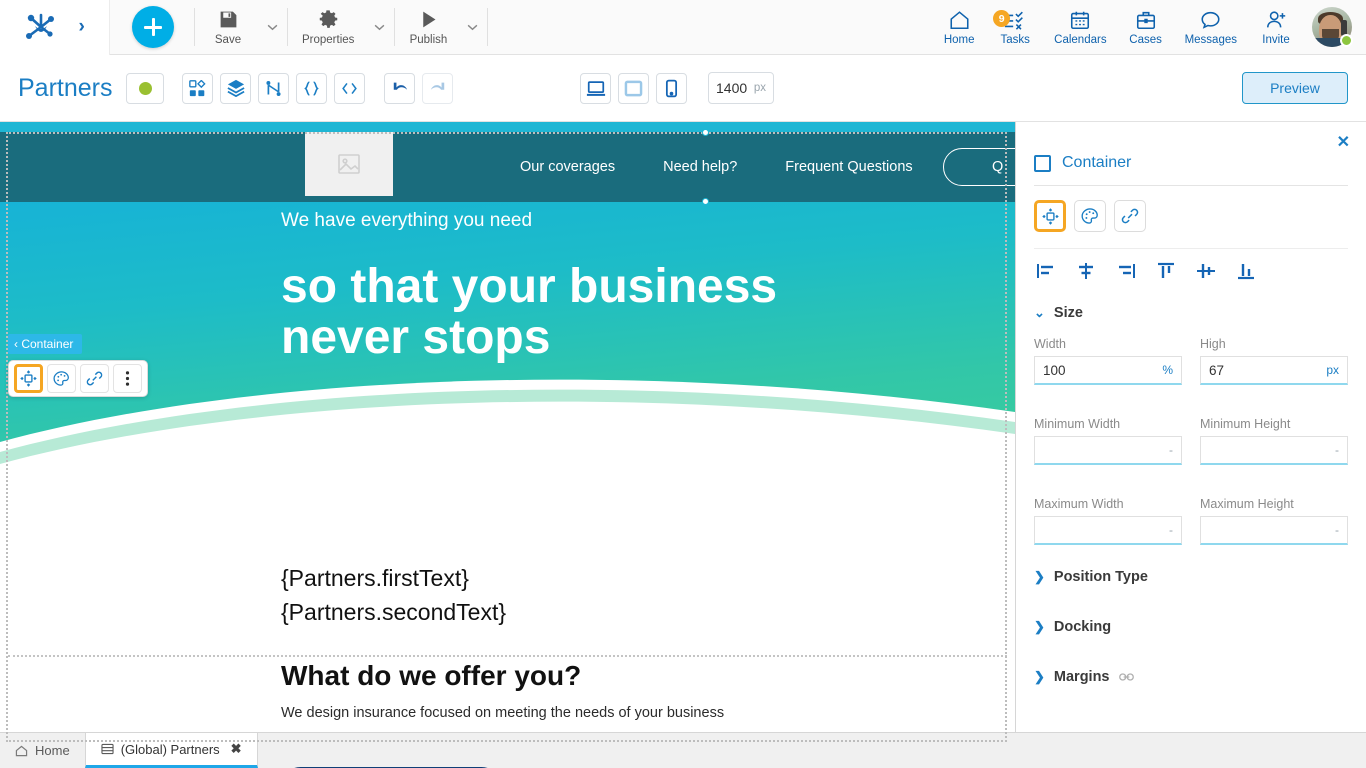 The image size is (1366, 768). What do you see at coordinates (272, 27) in the screenshot?
I see `save-dropdown-button` at bounding box center [272, 27].